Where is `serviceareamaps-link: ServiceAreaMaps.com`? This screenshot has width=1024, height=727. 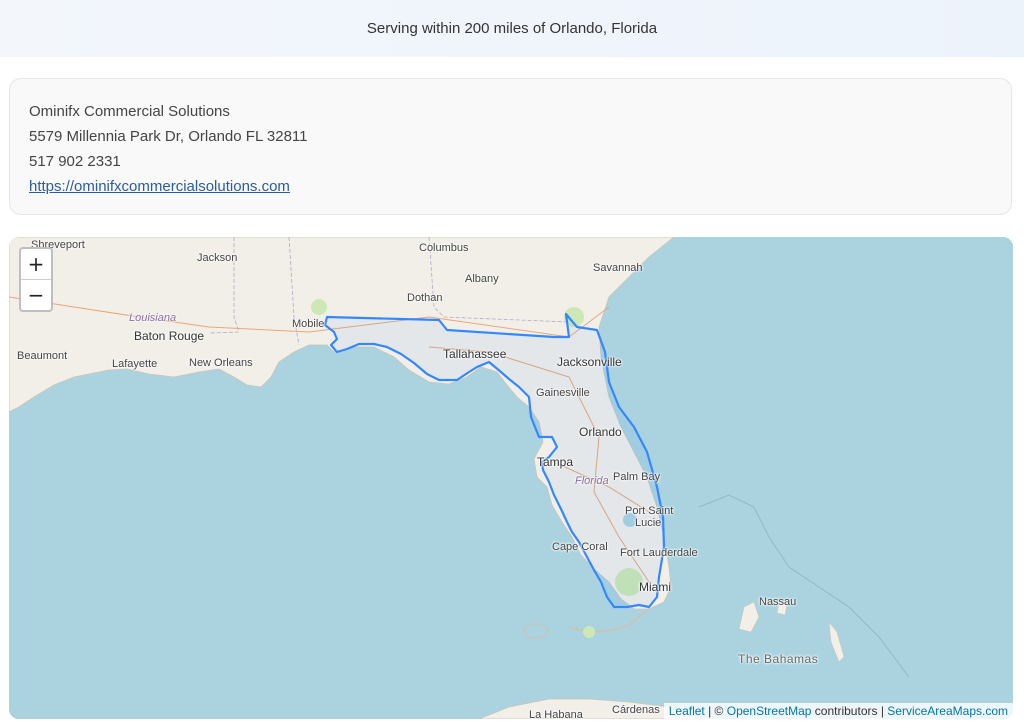
serviceareamaps-link: ServiceAreaMaps.com is located at coordinates (947, 711).